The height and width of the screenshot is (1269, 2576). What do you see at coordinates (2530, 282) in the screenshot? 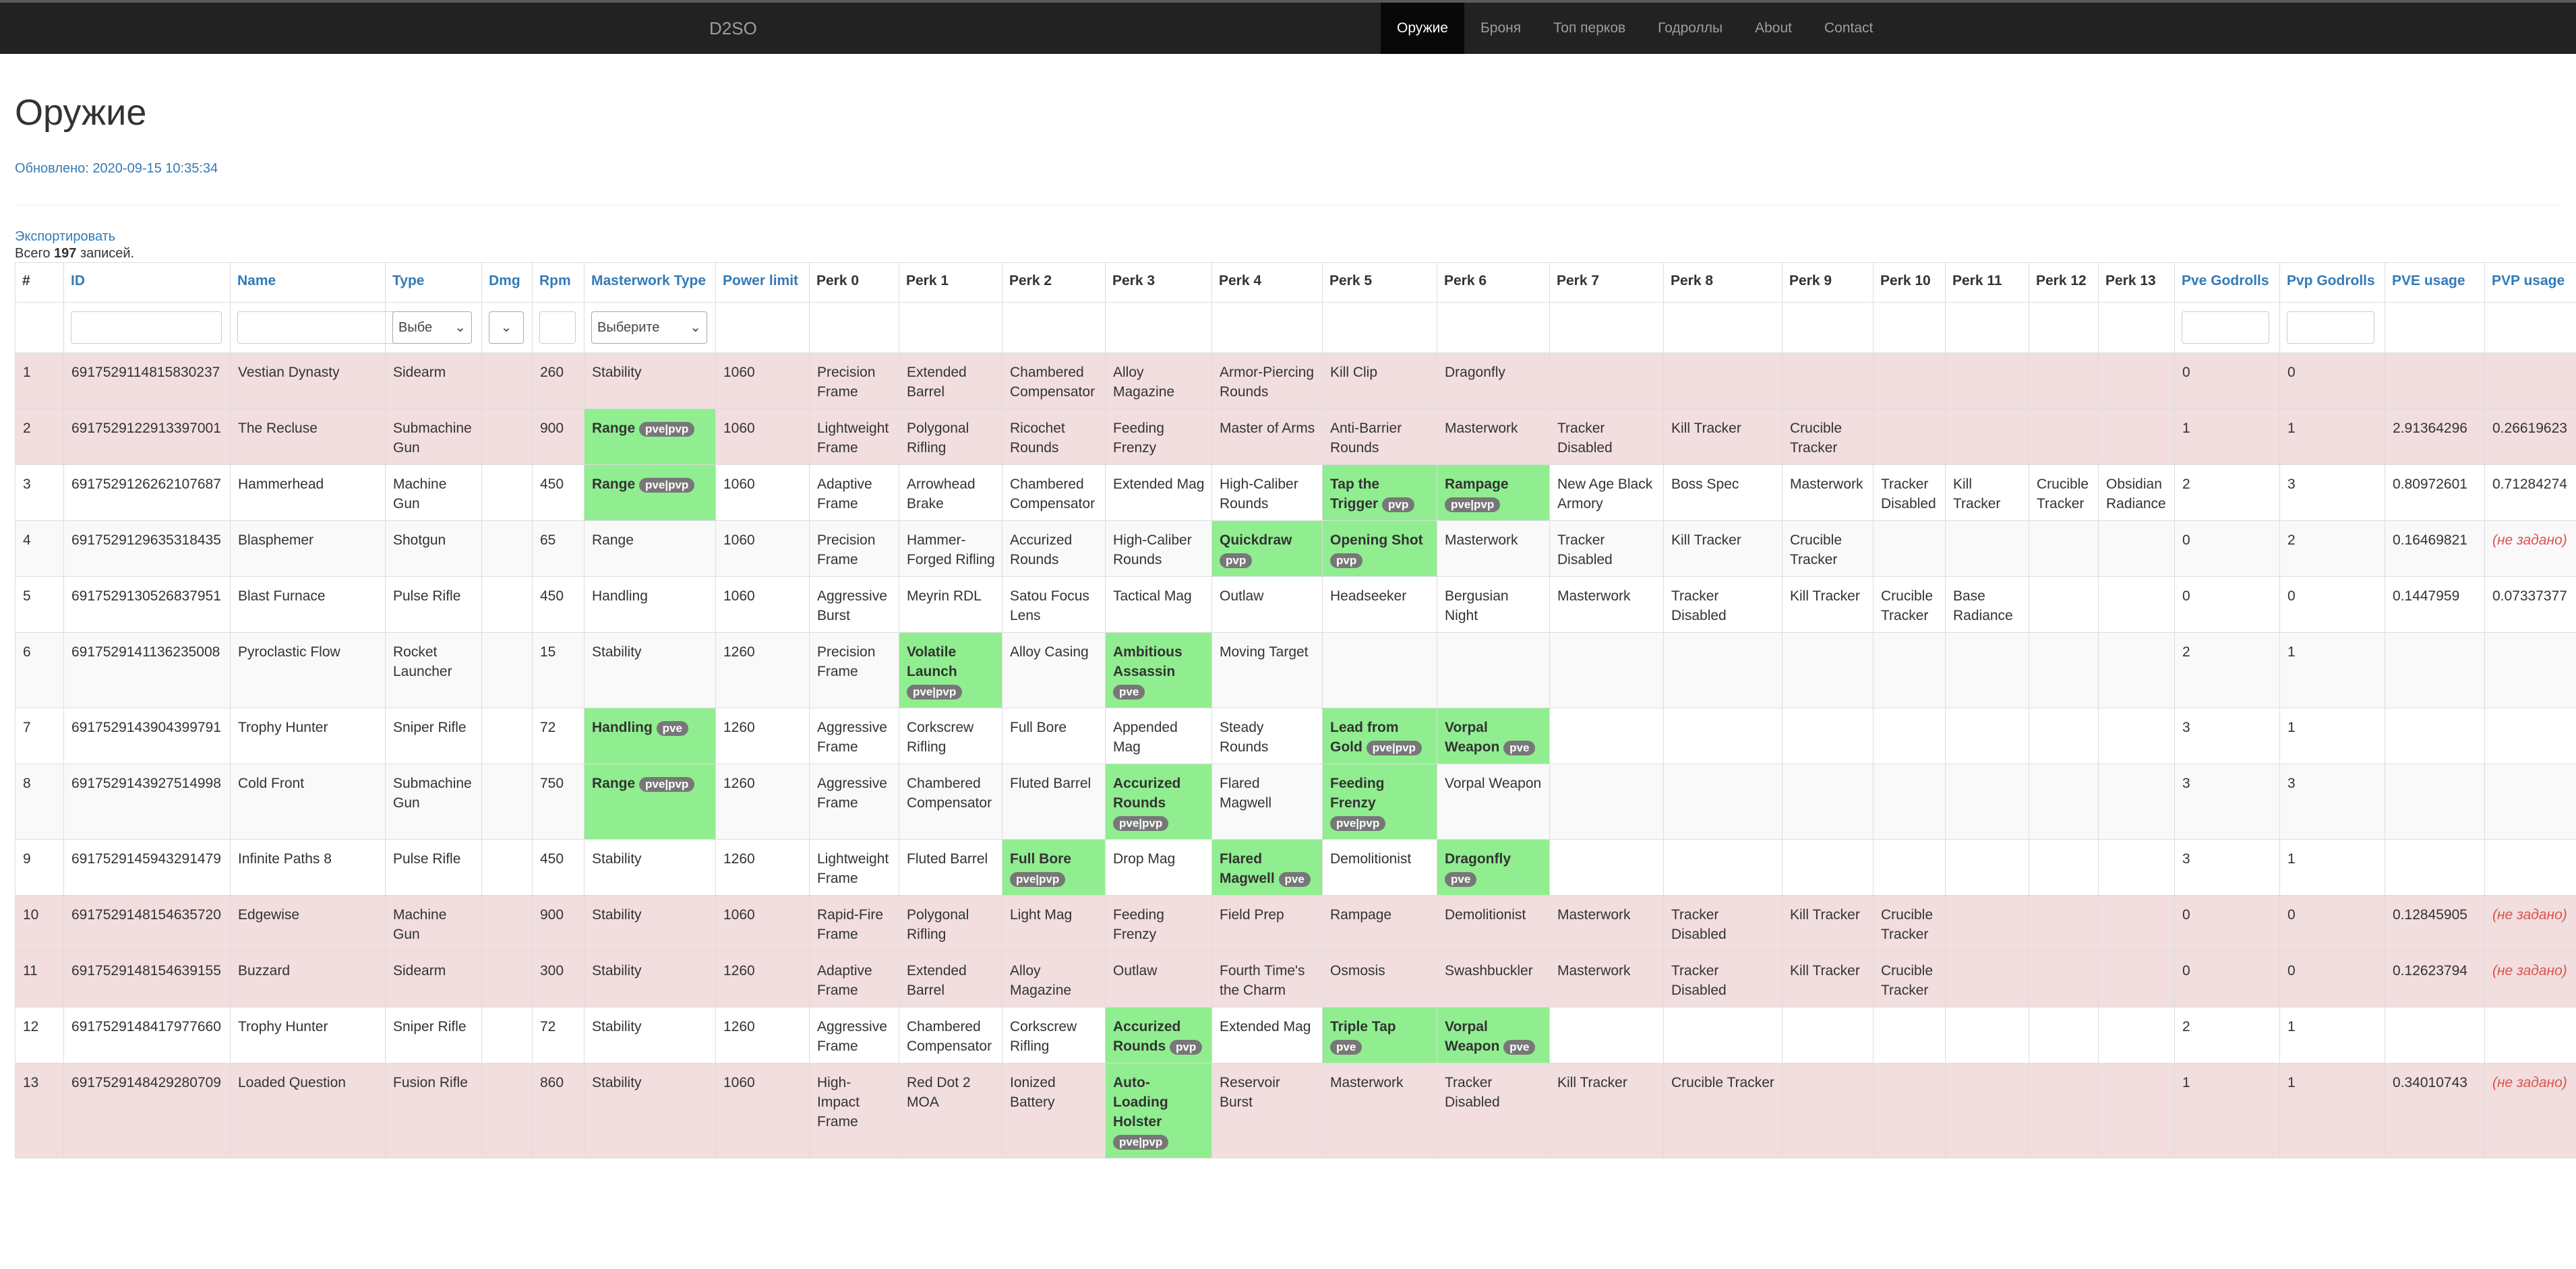
I see `column-header: PVP usage` at bounding box center [2530, 282].